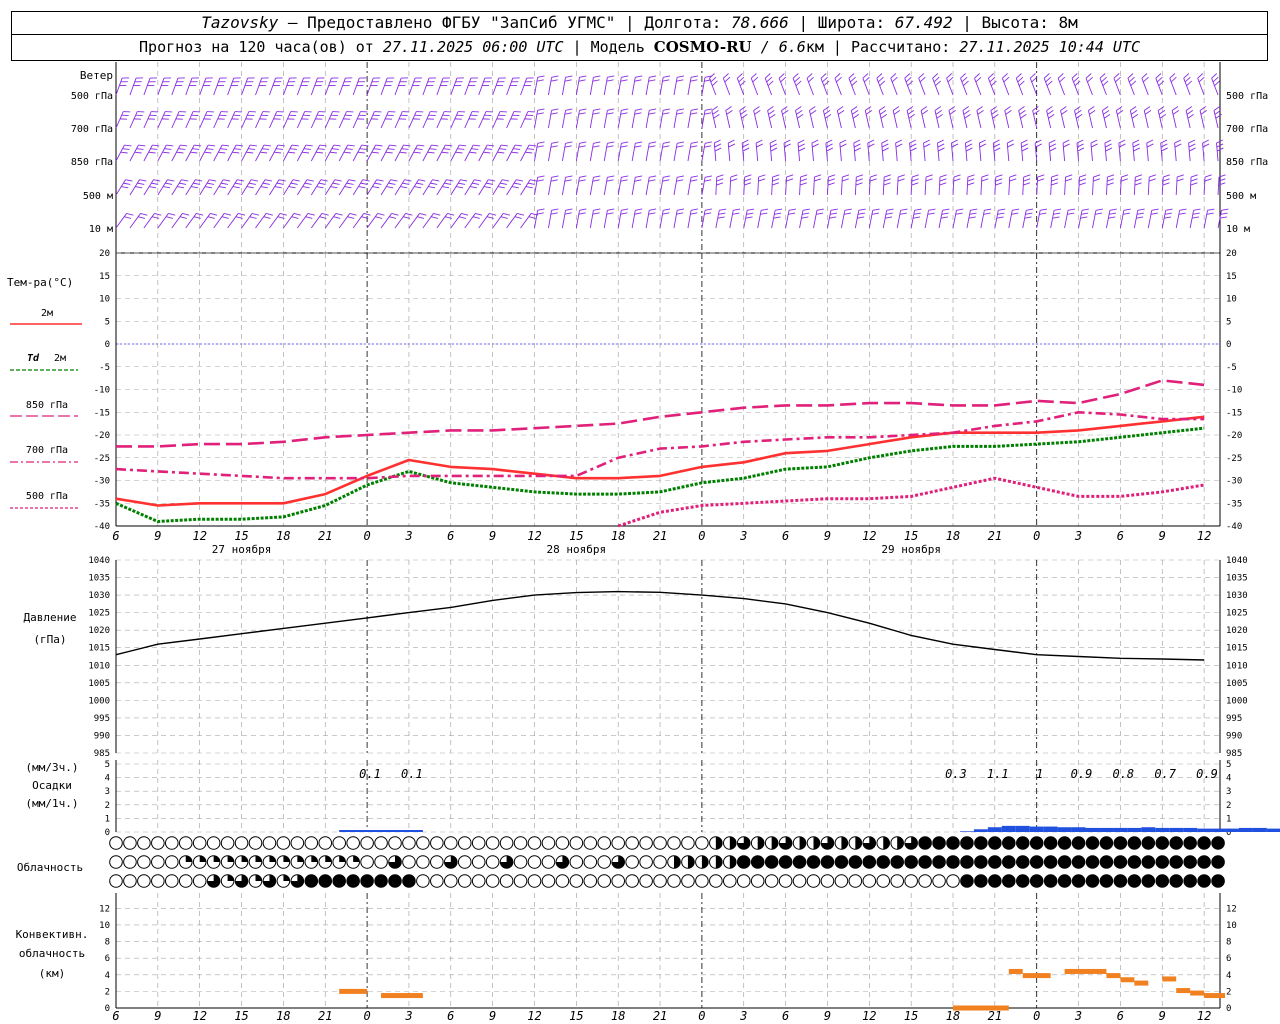  I want to click on prec-title: Осадки, so click(52, 785).